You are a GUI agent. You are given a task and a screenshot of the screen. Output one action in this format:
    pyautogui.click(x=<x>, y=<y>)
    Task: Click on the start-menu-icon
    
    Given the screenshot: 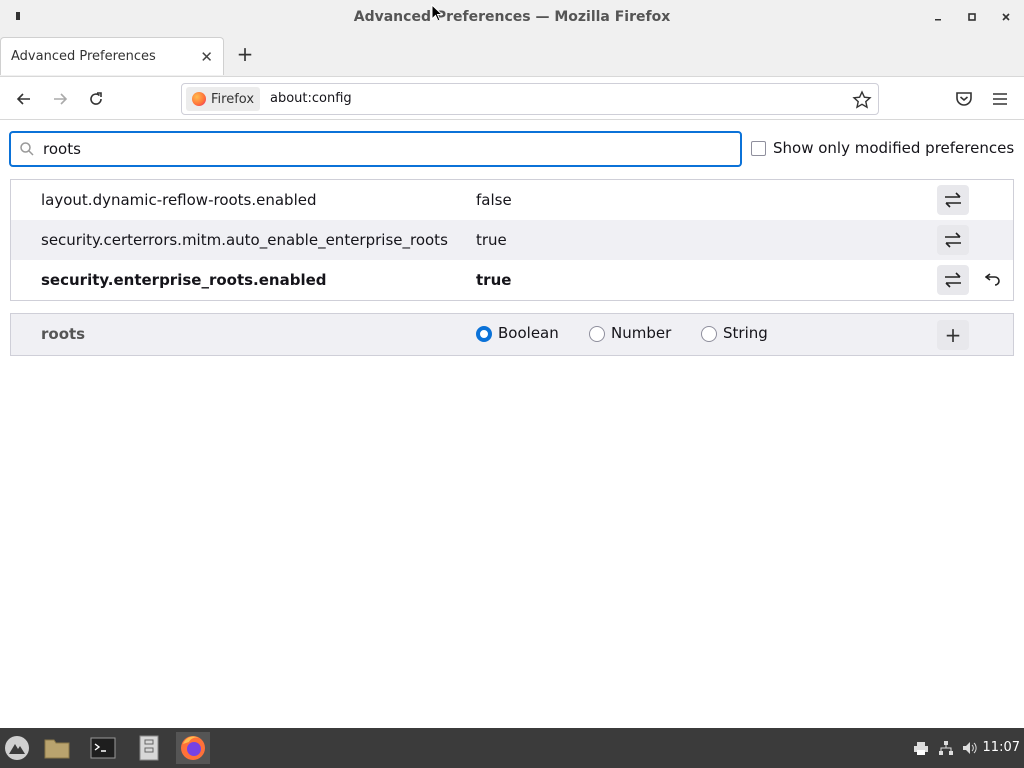 What is the action you would take?
    pyautogui.click(x=17, y=748)
    